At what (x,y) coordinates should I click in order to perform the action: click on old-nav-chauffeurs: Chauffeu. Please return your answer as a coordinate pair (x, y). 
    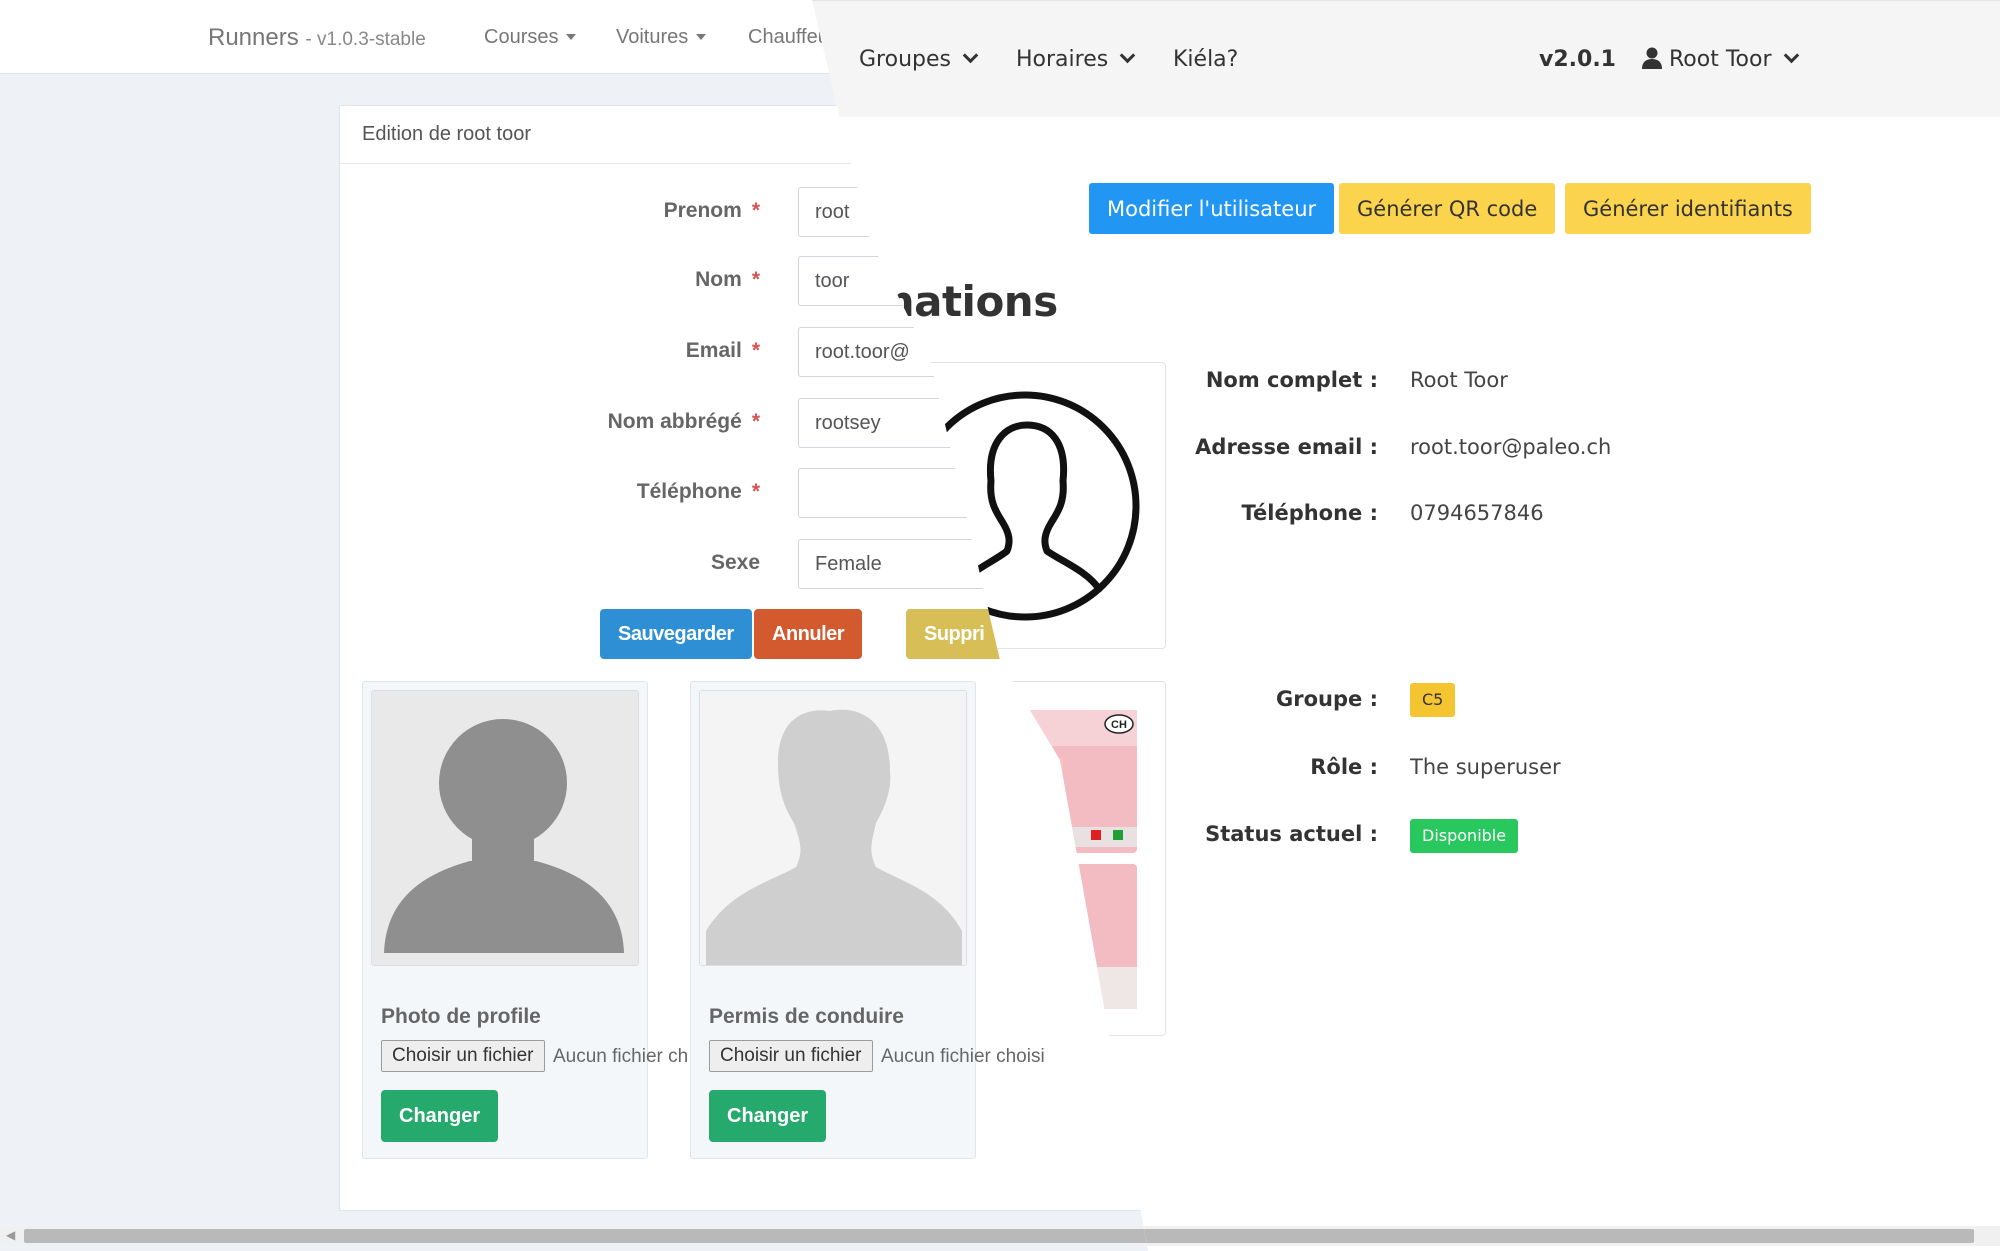
    Looking at the image, I should click on (788, 37).